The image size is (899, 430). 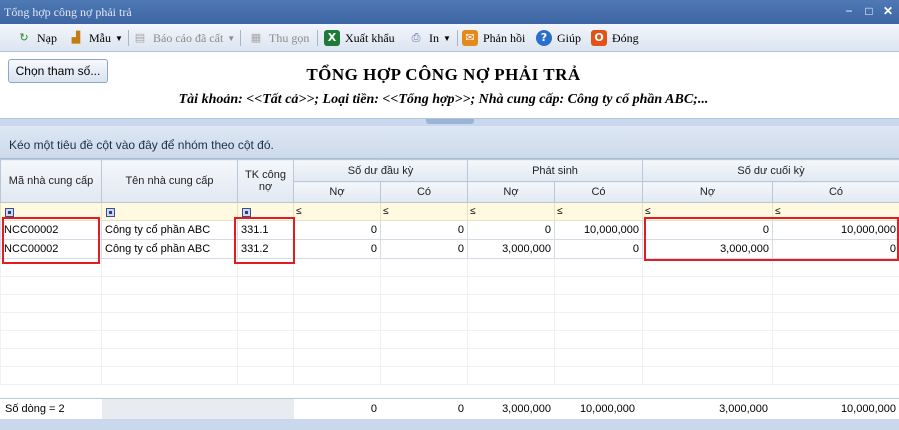 What do you see at coordinates (770, 170) in the screenshot?
I see `band-header-closing: Số dư cuối kỳ` at bounding box center [770, 170].